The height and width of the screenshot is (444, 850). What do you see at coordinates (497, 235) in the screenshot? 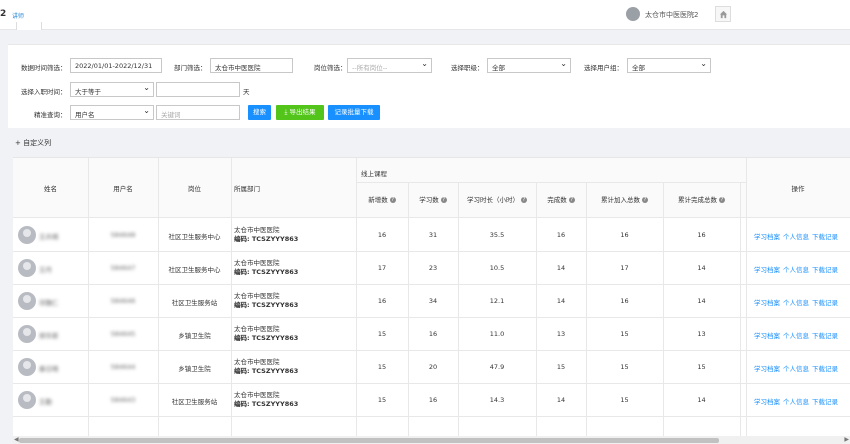
I see `learn-hours: 35.5` at bounding box center [497, 235].